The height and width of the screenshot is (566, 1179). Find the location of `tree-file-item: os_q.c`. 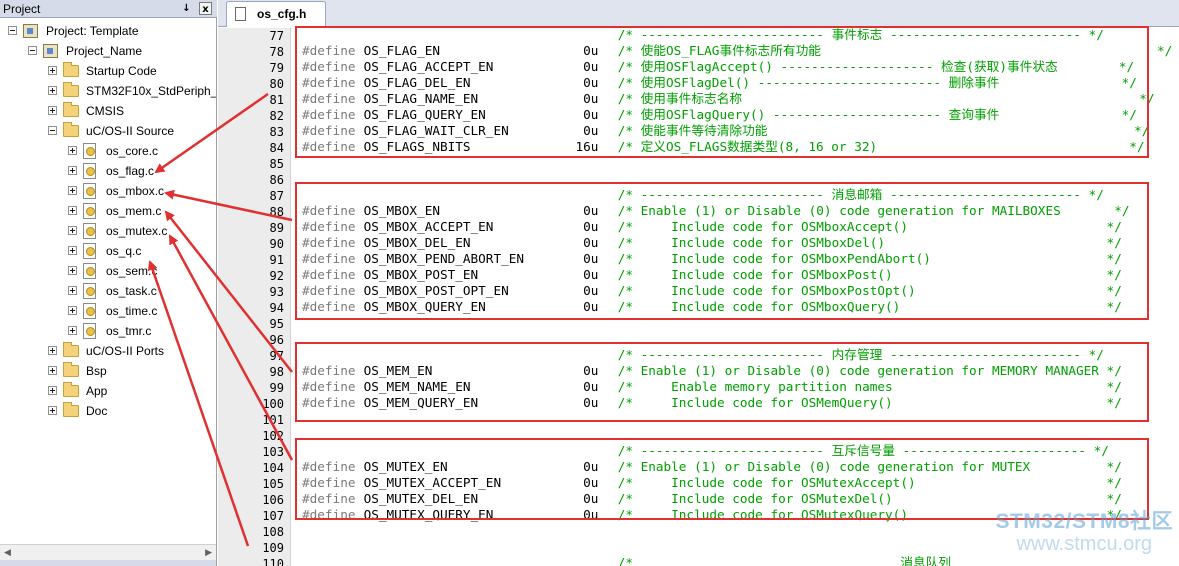

tree-file-item: os_q.c is located at coordinates (108, 251).